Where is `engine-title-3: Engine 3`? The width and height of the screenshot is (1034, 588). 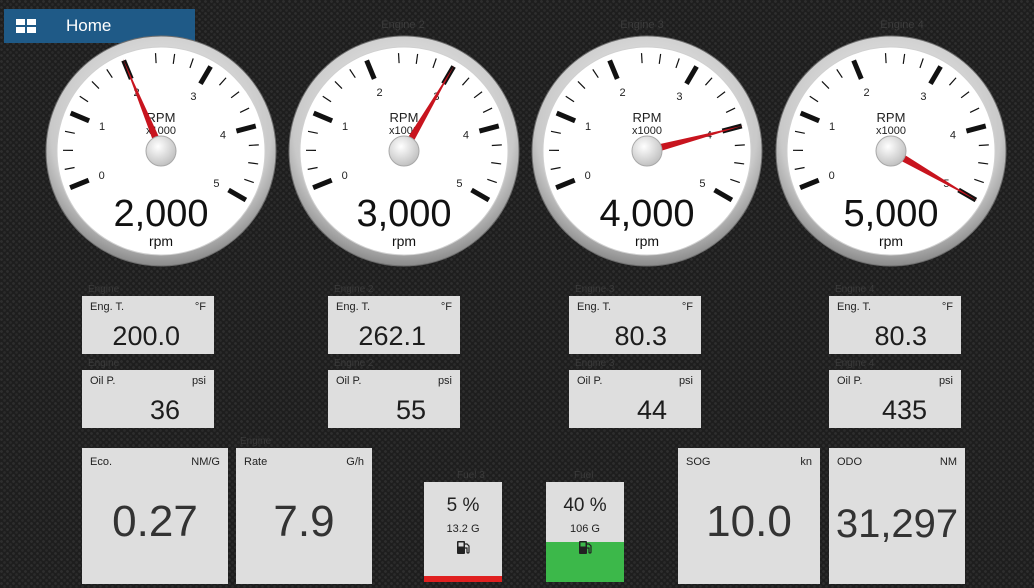 engine-title-3: Engine 3 is located at coordinates (642, 25).